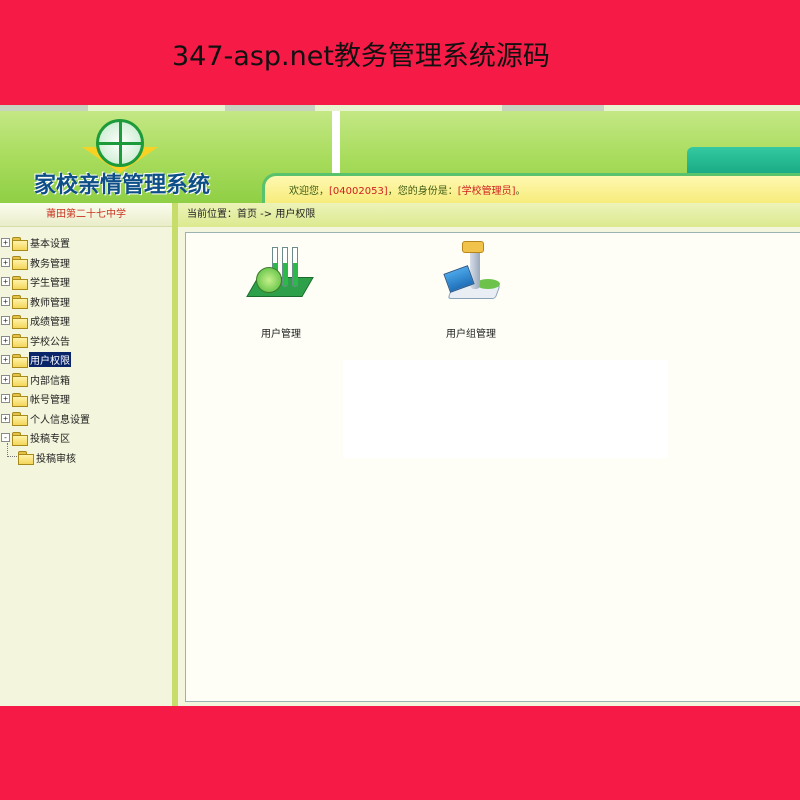  I want to click on tree-node-grades: + 成绩管理, so click(86, 321).